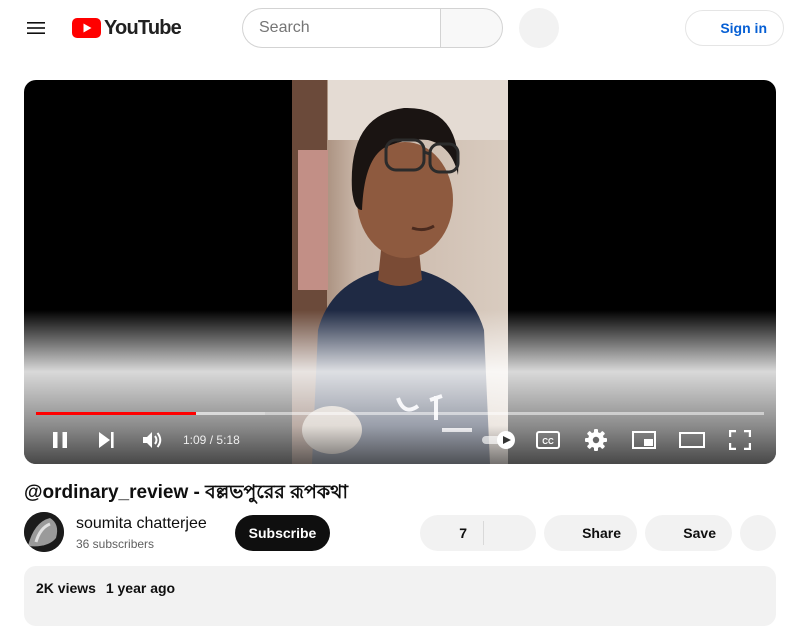 This screenshot has width=800, height=626. What do you see at coordinates (743, 28) in the screenshot?
I see `sign-in-label: Sign in` at bounding box center [743, 28].